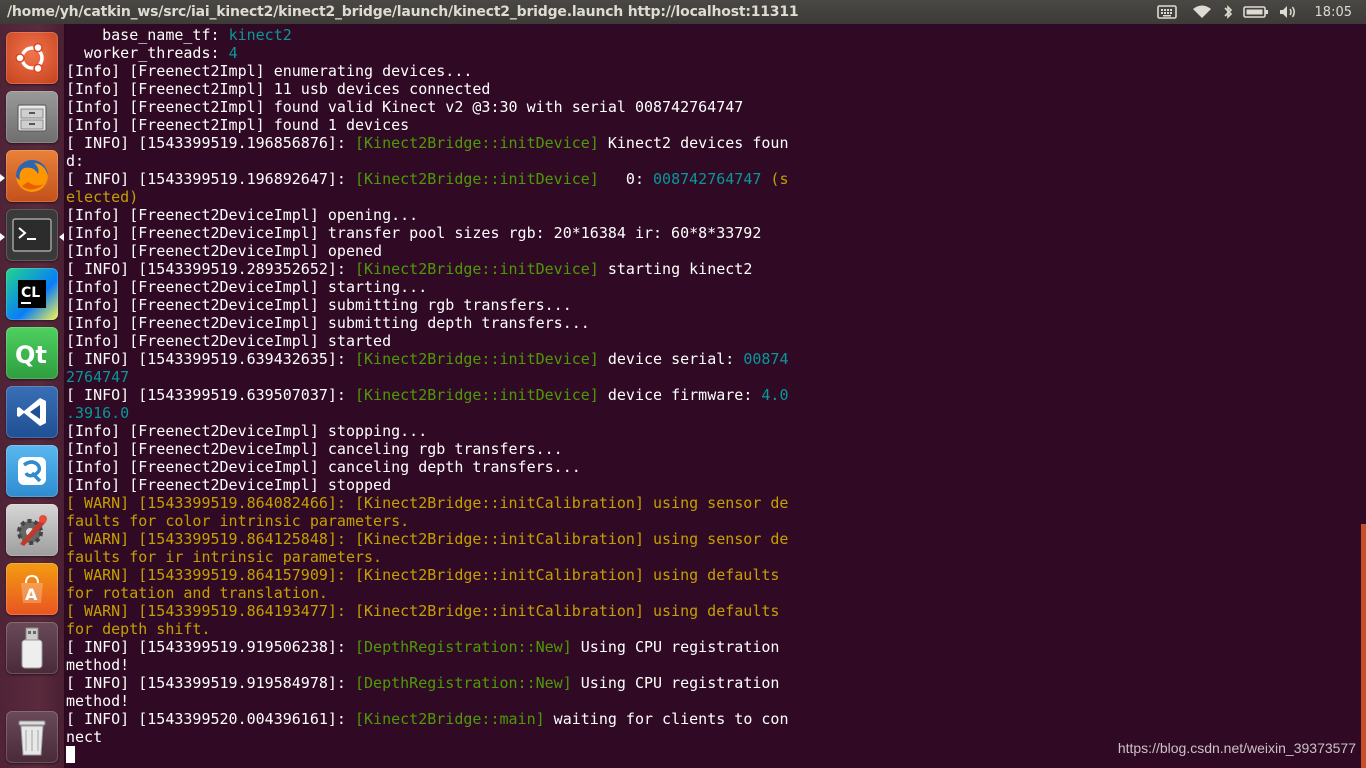  What do you see at coordinates (147, 53) in the screenshot?
I see `terminal-text: worker_threads:` at bounding box center [147, 53].